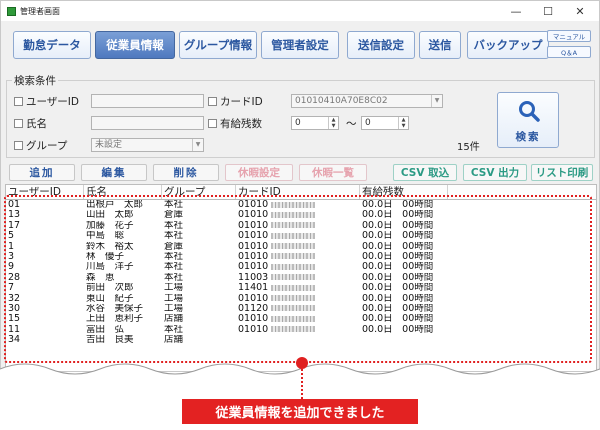  Describe the element at coordinates (253, 308) in the screenshot. I see `cell-card-text: 01120` at that location.